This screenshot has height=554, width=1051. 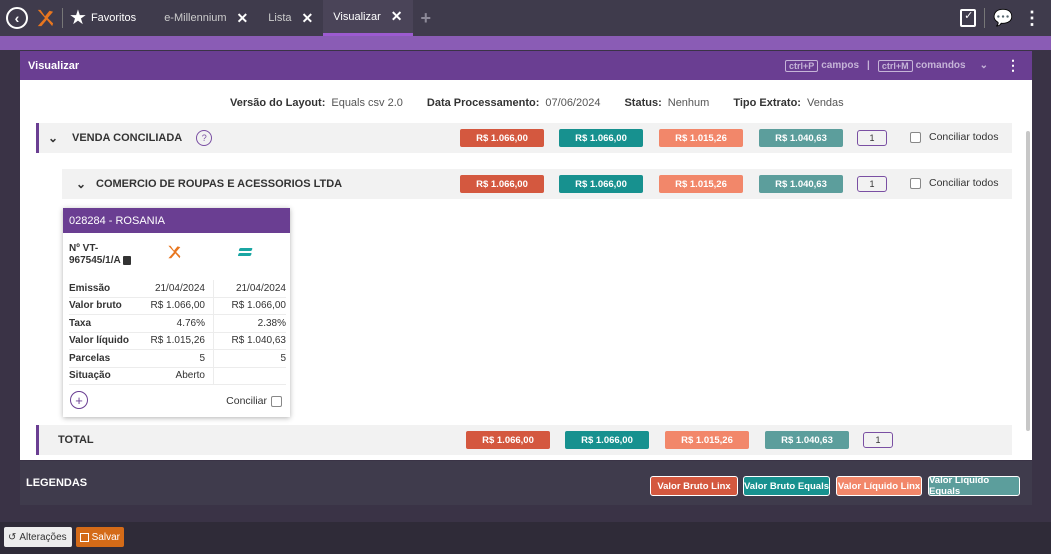 I want to click on linx-value: R$ 1.066,00, so click(x=176, y=305).